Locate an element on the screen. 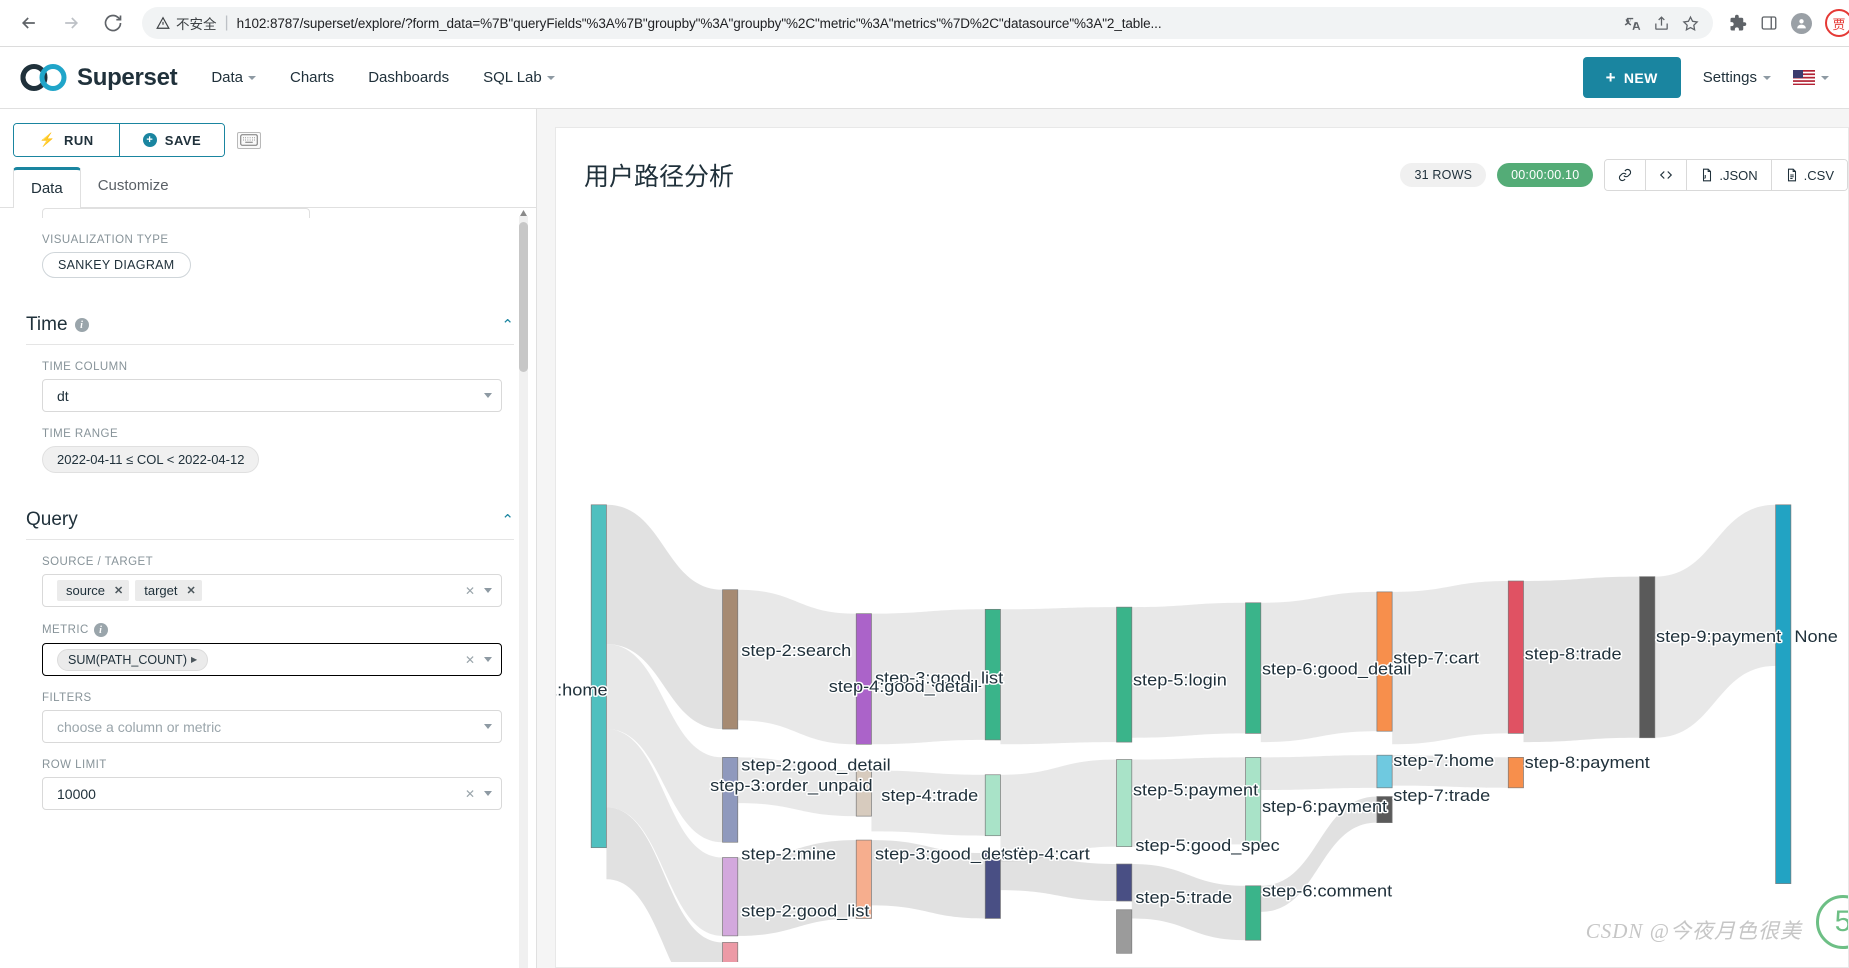 This screenshot has height=968, width=1849. security-warning: 不安全 is located at coordinates (186, 23).